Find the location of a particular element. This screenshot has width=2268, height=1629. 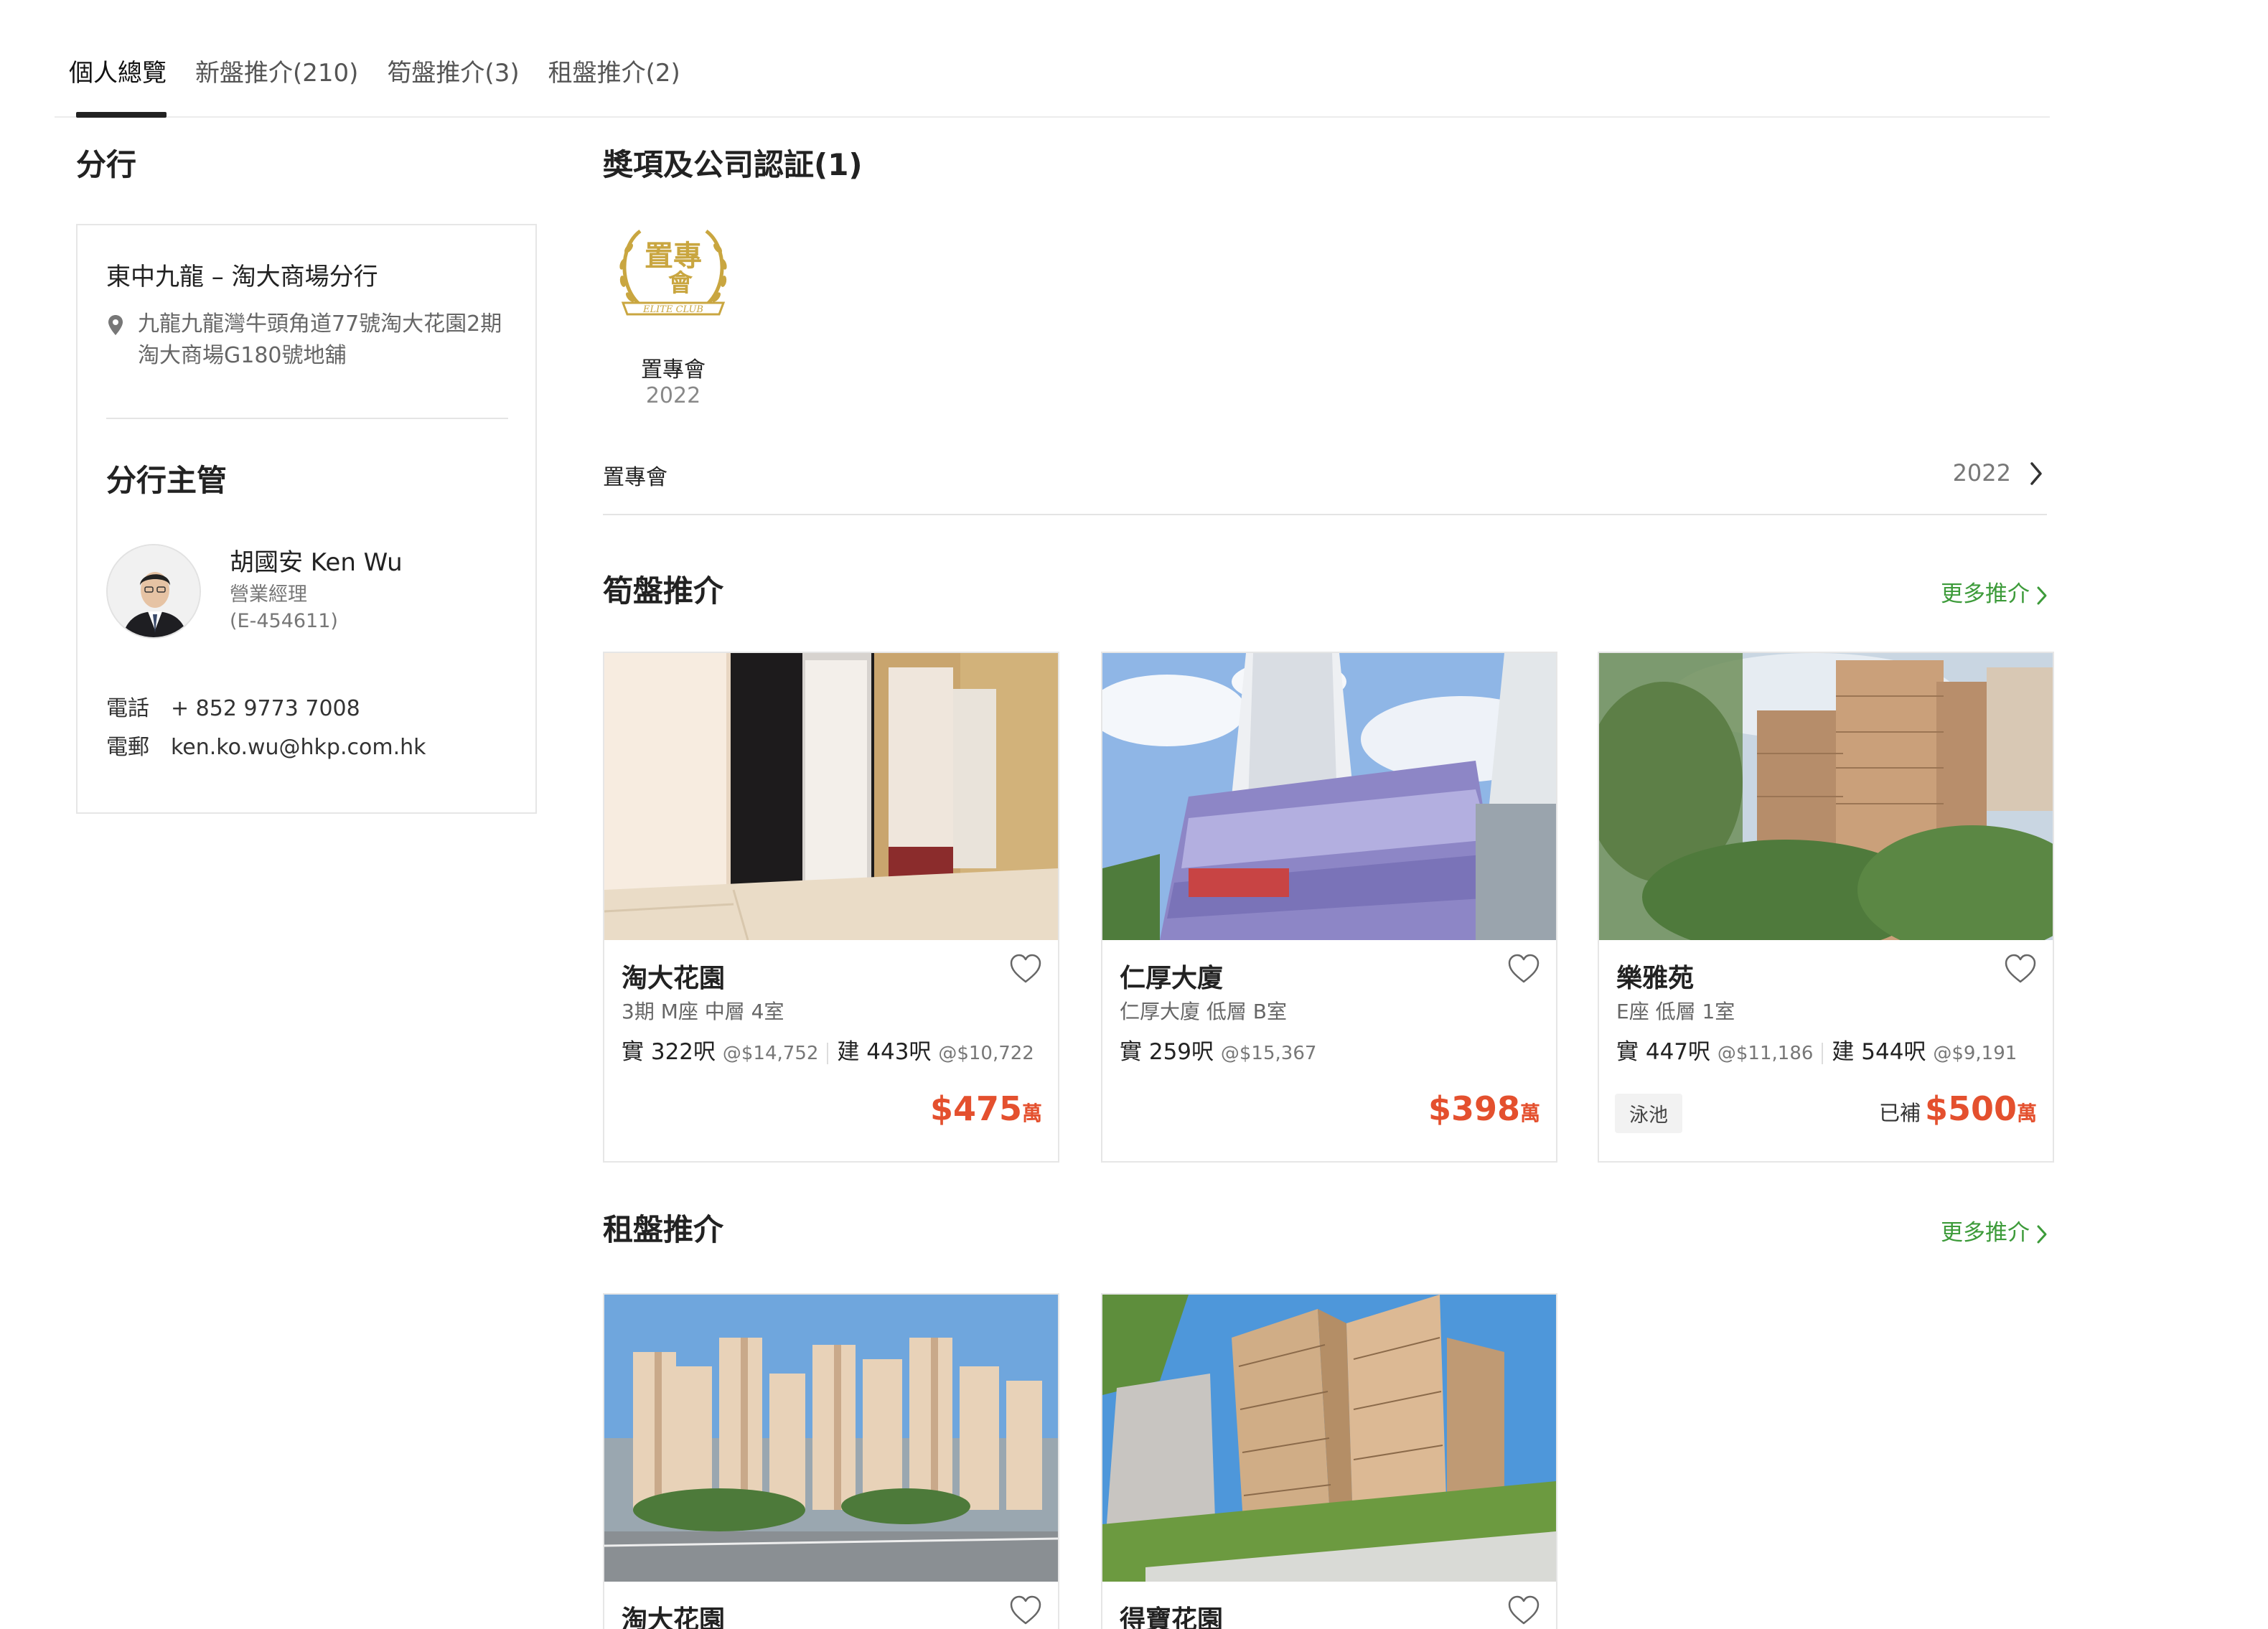

manager-license: (E-454611) is located at coordinates (284, 621).